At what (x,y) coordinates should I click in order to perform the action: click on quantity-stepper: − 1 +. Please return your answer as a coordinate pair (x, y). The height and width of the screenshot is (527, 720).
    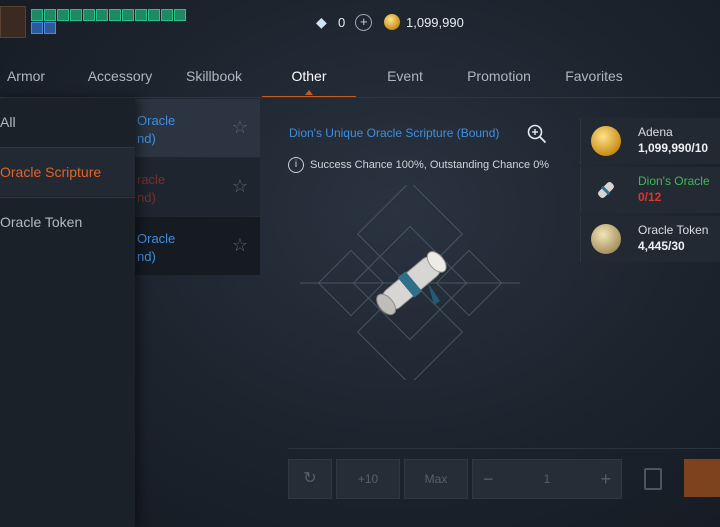
    Looking at the image, I should click on (547, 479).